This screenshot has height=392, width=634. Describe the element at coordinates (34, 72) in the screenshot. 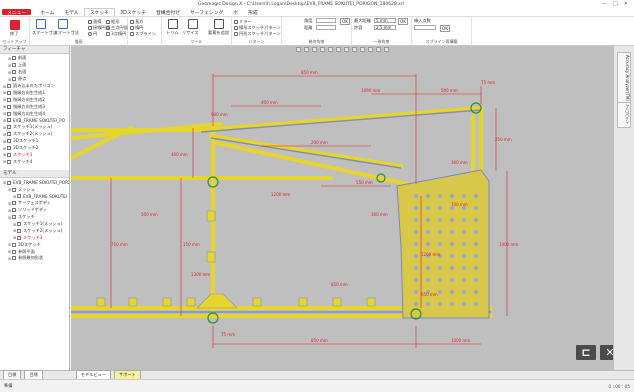

I see `feature_panel-row: ⊞ 右面` at that location.